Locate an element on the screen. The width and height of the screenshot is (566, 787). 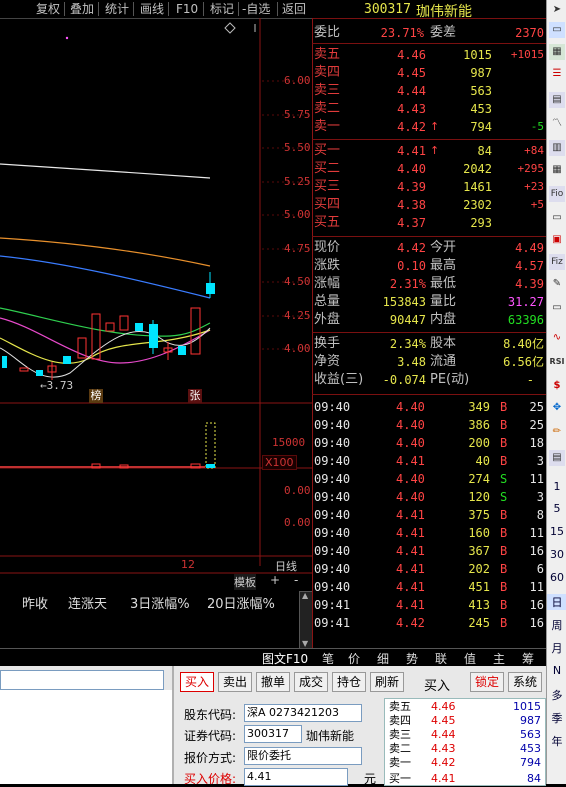
wave-icon: ∿ is located at coordinates (557, 338).